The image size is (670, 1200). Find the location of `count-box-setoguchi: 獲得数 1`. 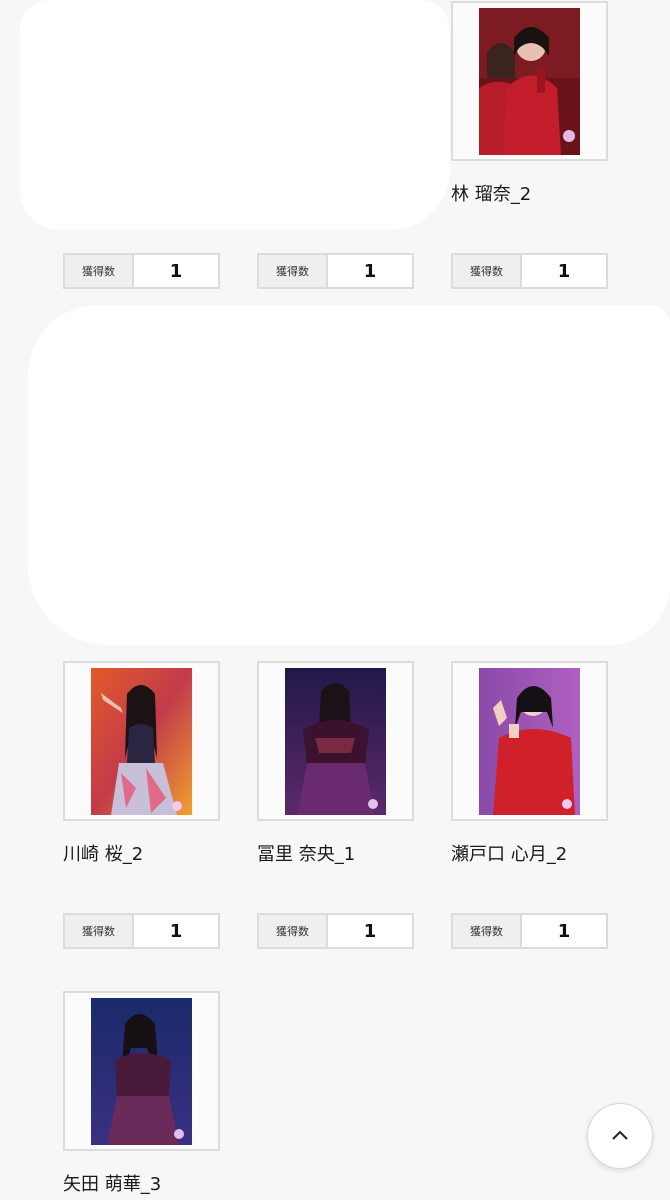

count-box-setoguchi: 獲得数 1 is located at coordinates (529, 931).